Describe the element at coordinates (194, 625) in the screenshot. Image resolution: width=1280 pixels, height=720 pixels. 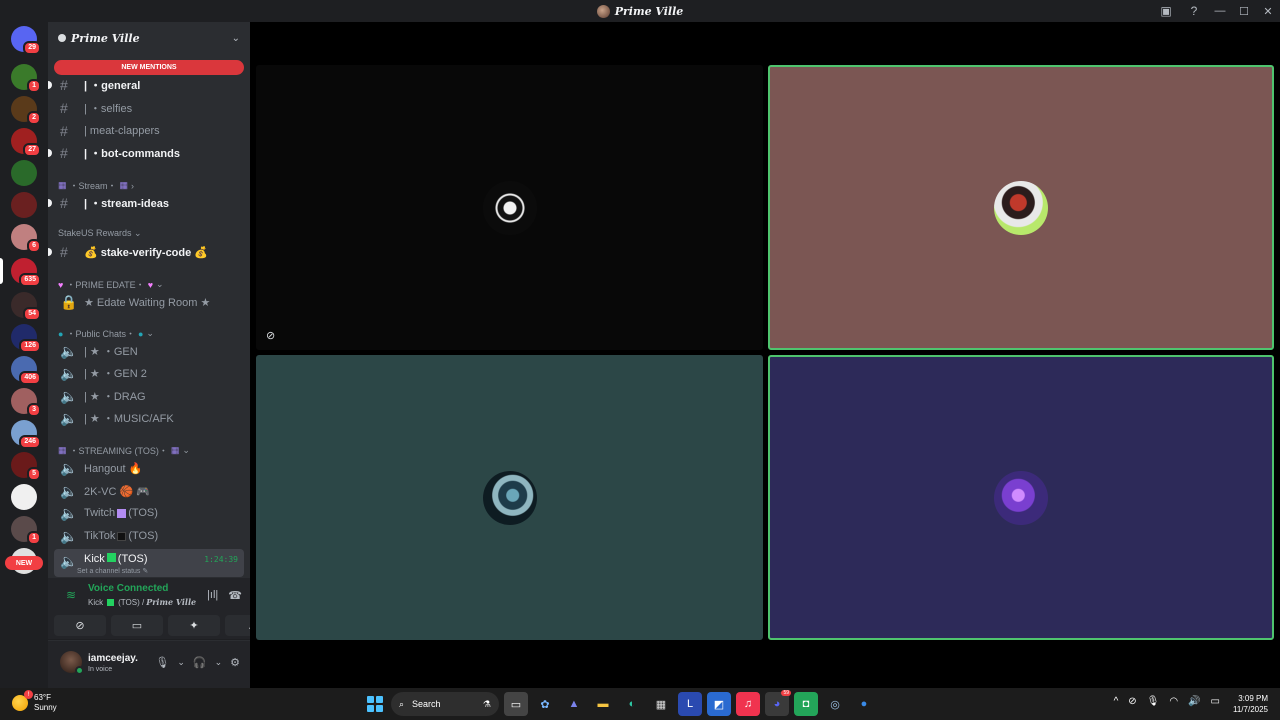
I see `activities-button: ✦` at that location.